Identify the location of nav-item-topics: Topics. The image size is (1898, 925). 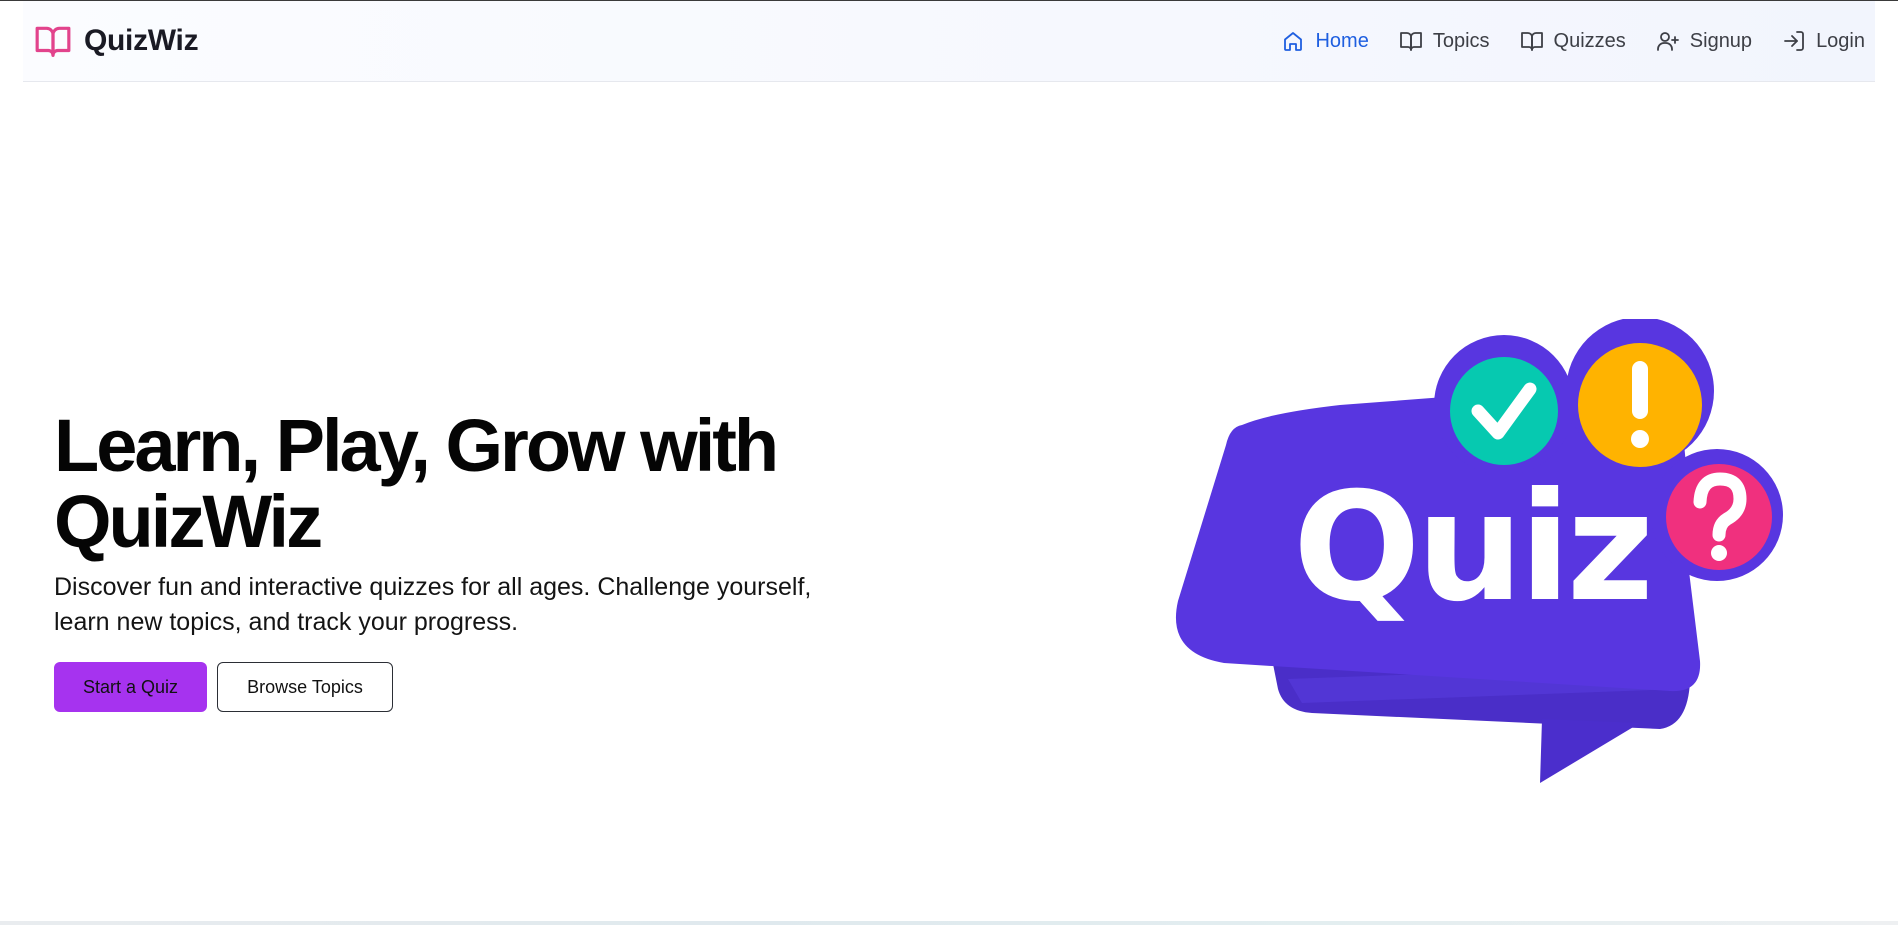
(1444, 41).